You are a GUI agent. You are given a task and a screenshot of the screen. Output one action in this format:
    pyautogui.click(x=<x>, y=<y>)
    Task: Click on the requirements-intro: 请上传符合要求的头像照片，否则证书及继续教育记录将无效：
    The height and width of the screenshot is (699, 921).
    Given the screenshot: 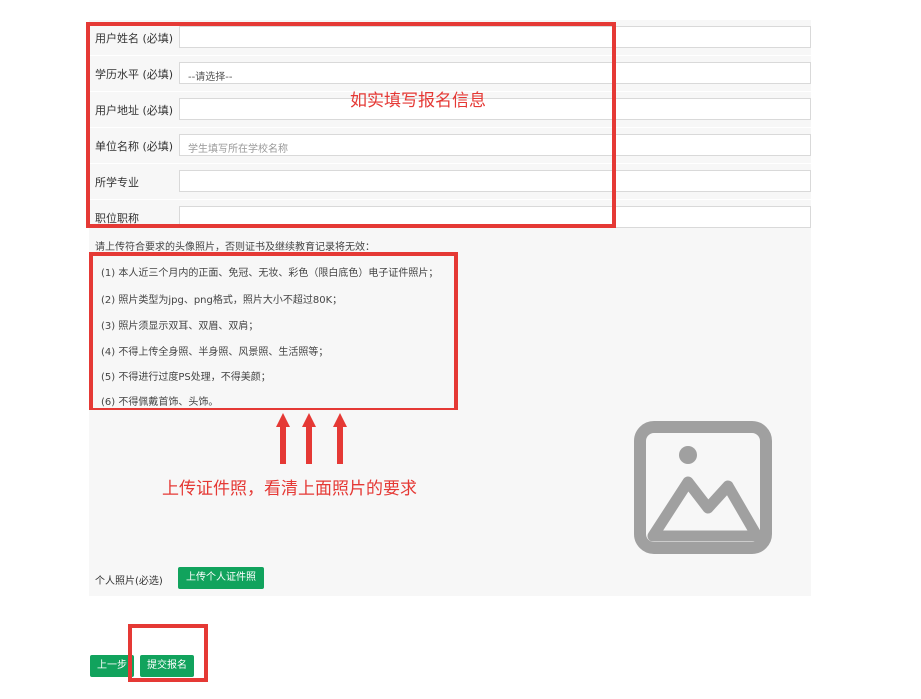 What is the action you would take?
    pyautogui.click(x=235, y=247)
    